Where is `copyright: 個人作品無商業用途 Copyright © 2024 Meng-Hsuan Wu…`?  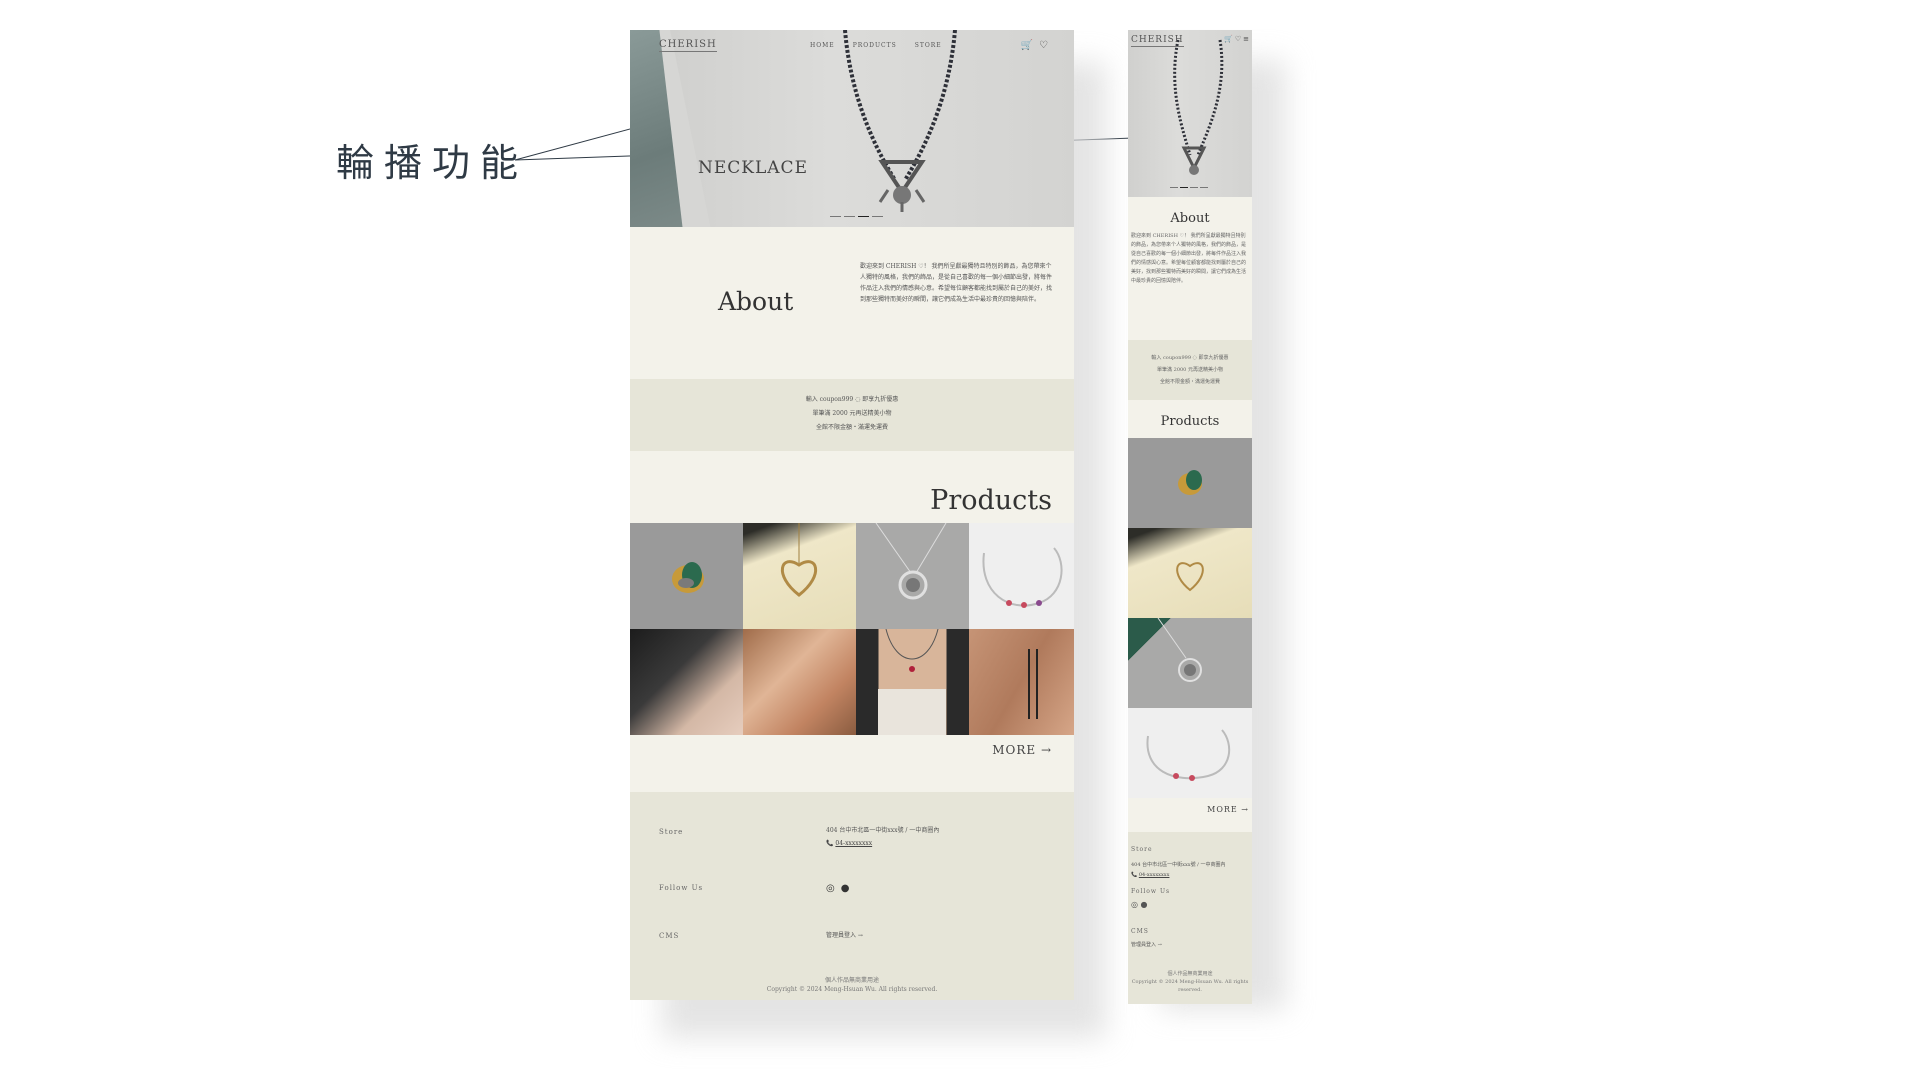
copyright: 個人作品無商業用途 Copyright © 2024 Meng-Hsuan Wu… is located at coordinates (852, 985).